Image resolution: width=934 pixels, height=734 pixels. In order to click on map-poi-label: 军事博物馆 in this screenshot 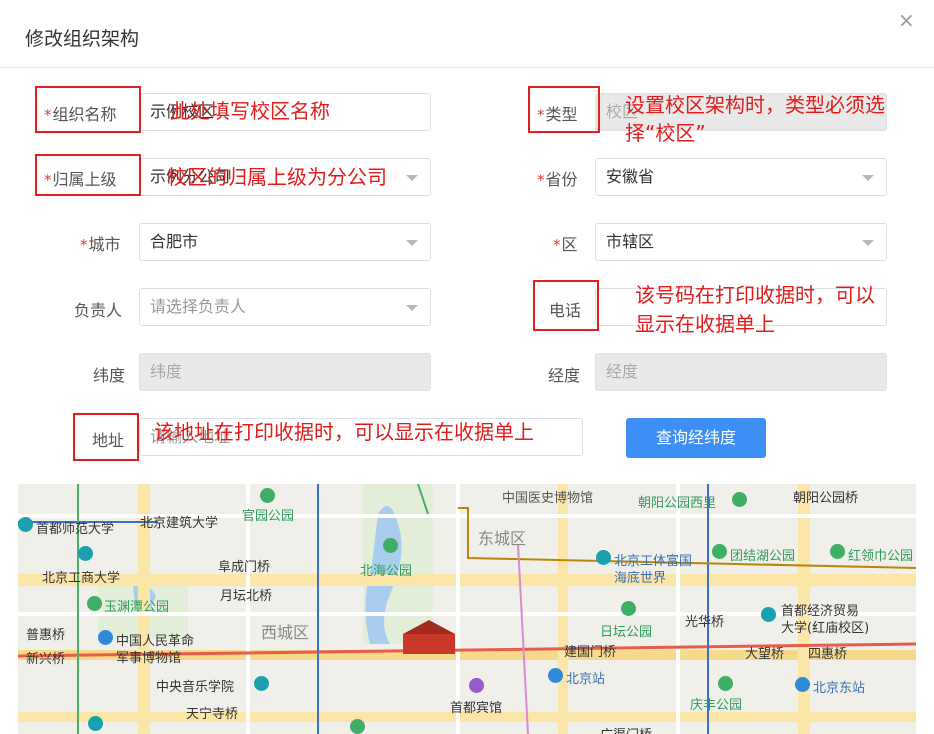, I will do `click(149, 658)`.